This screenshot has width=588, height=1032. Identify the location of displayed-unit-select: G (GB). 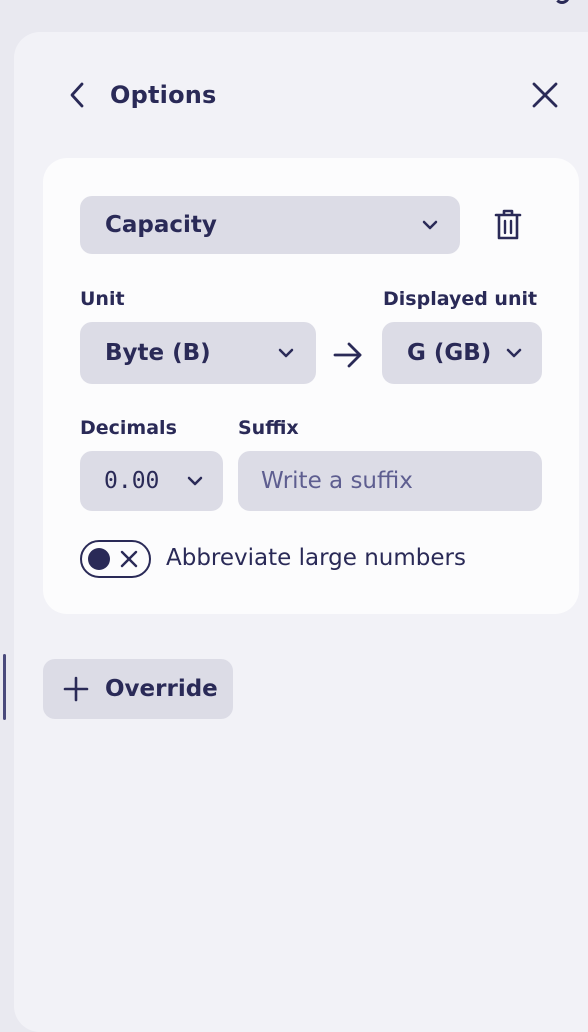
(462, 353).